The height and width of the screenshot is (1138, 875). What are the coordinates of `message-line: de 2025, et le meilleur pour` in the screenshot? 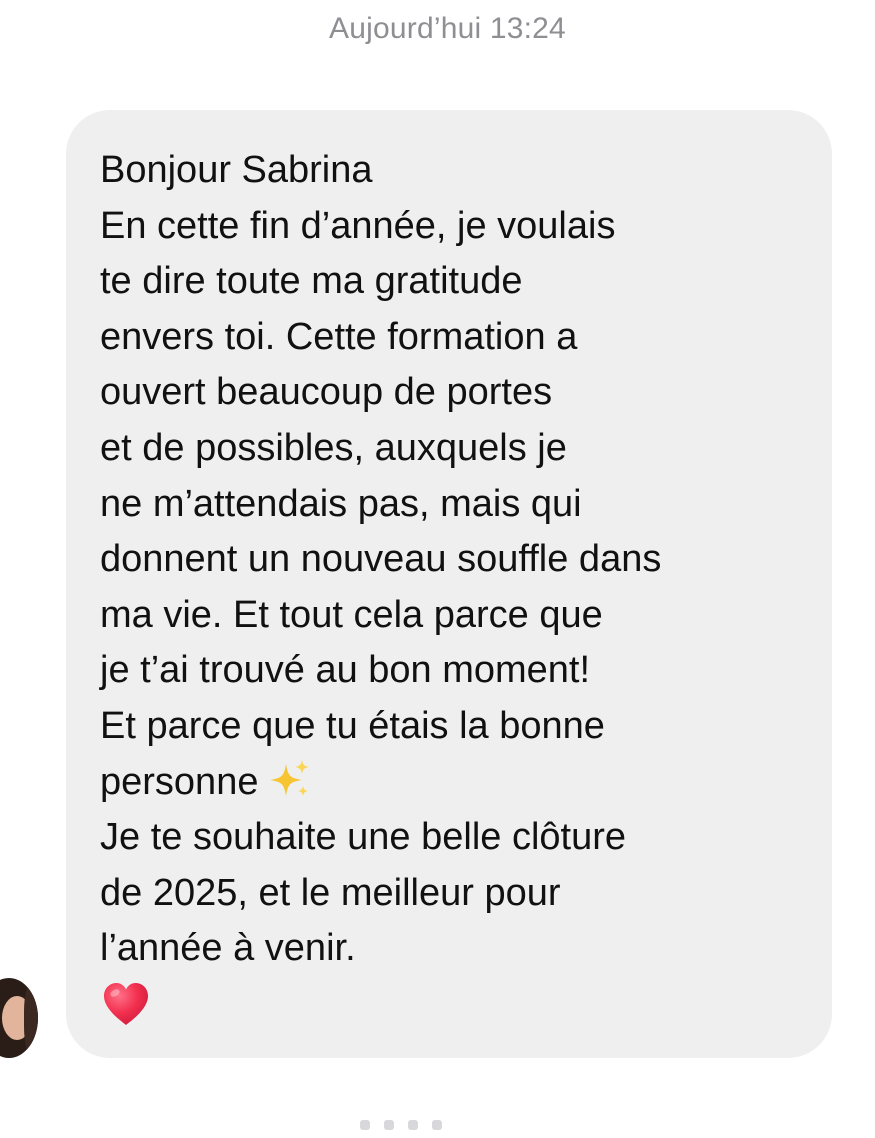 It's located at (330, 892).